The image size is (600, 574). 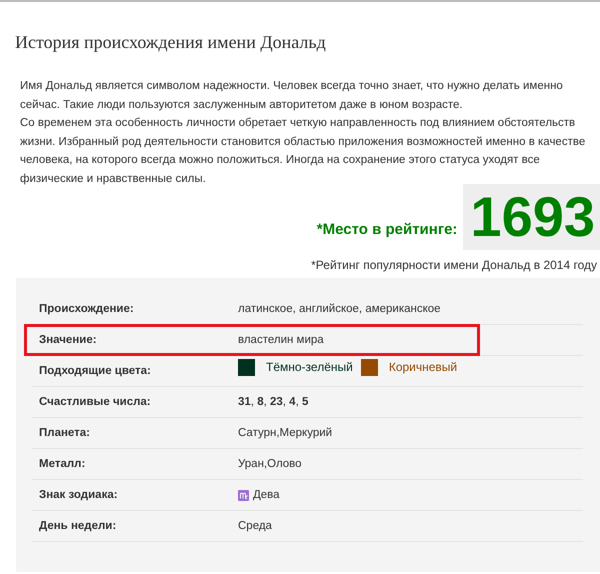 What do you see at coordinates (281, 340) in the screenshot?
I see `row-value: властелин мира` at bounding box center [281, 340].